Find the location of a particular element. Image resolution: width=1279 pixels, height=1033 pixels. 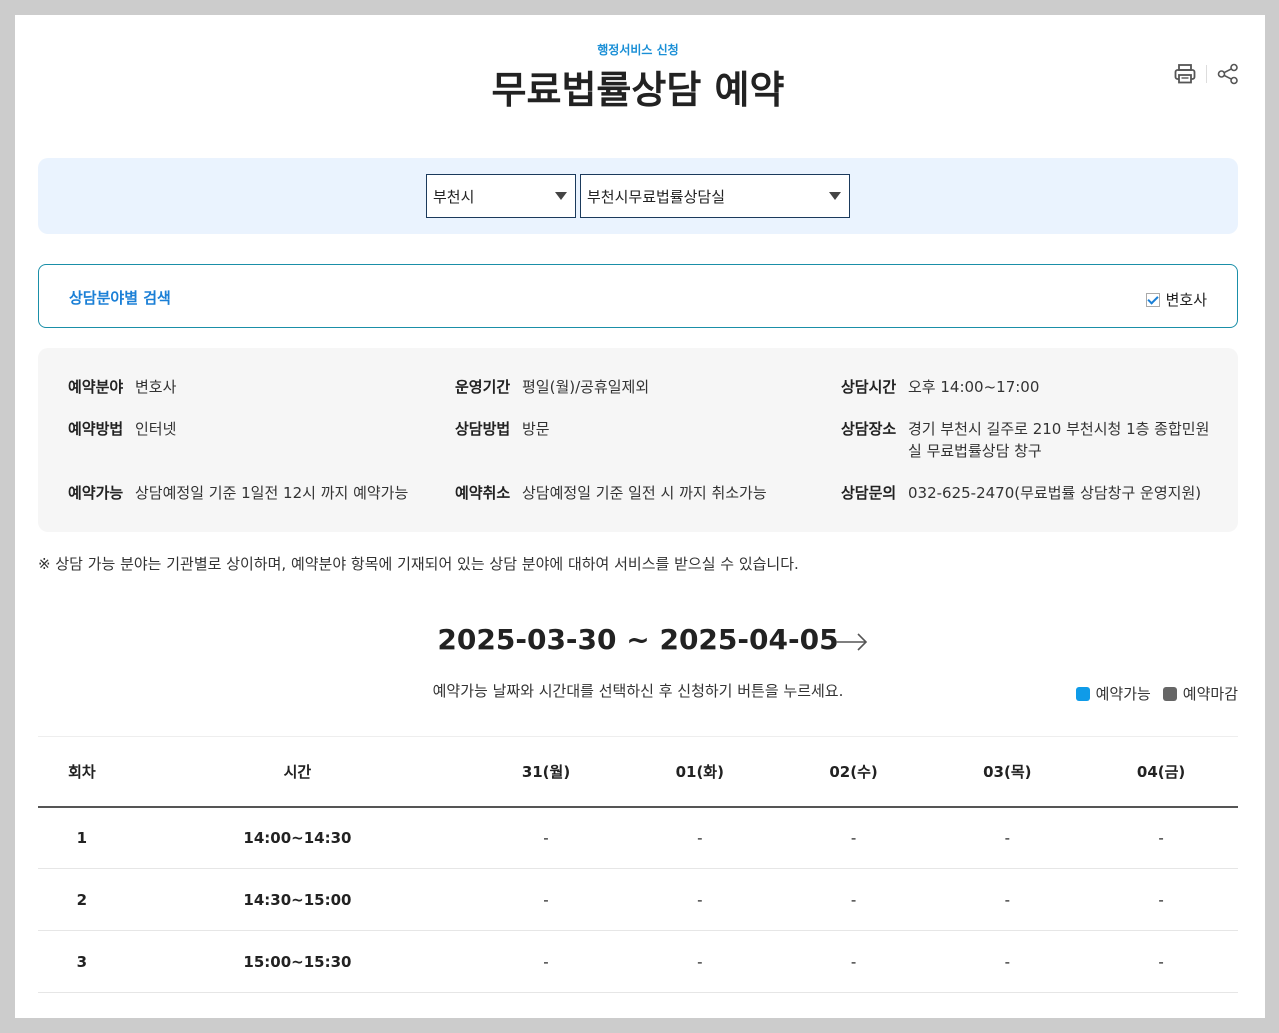

info-value: 변호사 is located at coordinates (156, 387).